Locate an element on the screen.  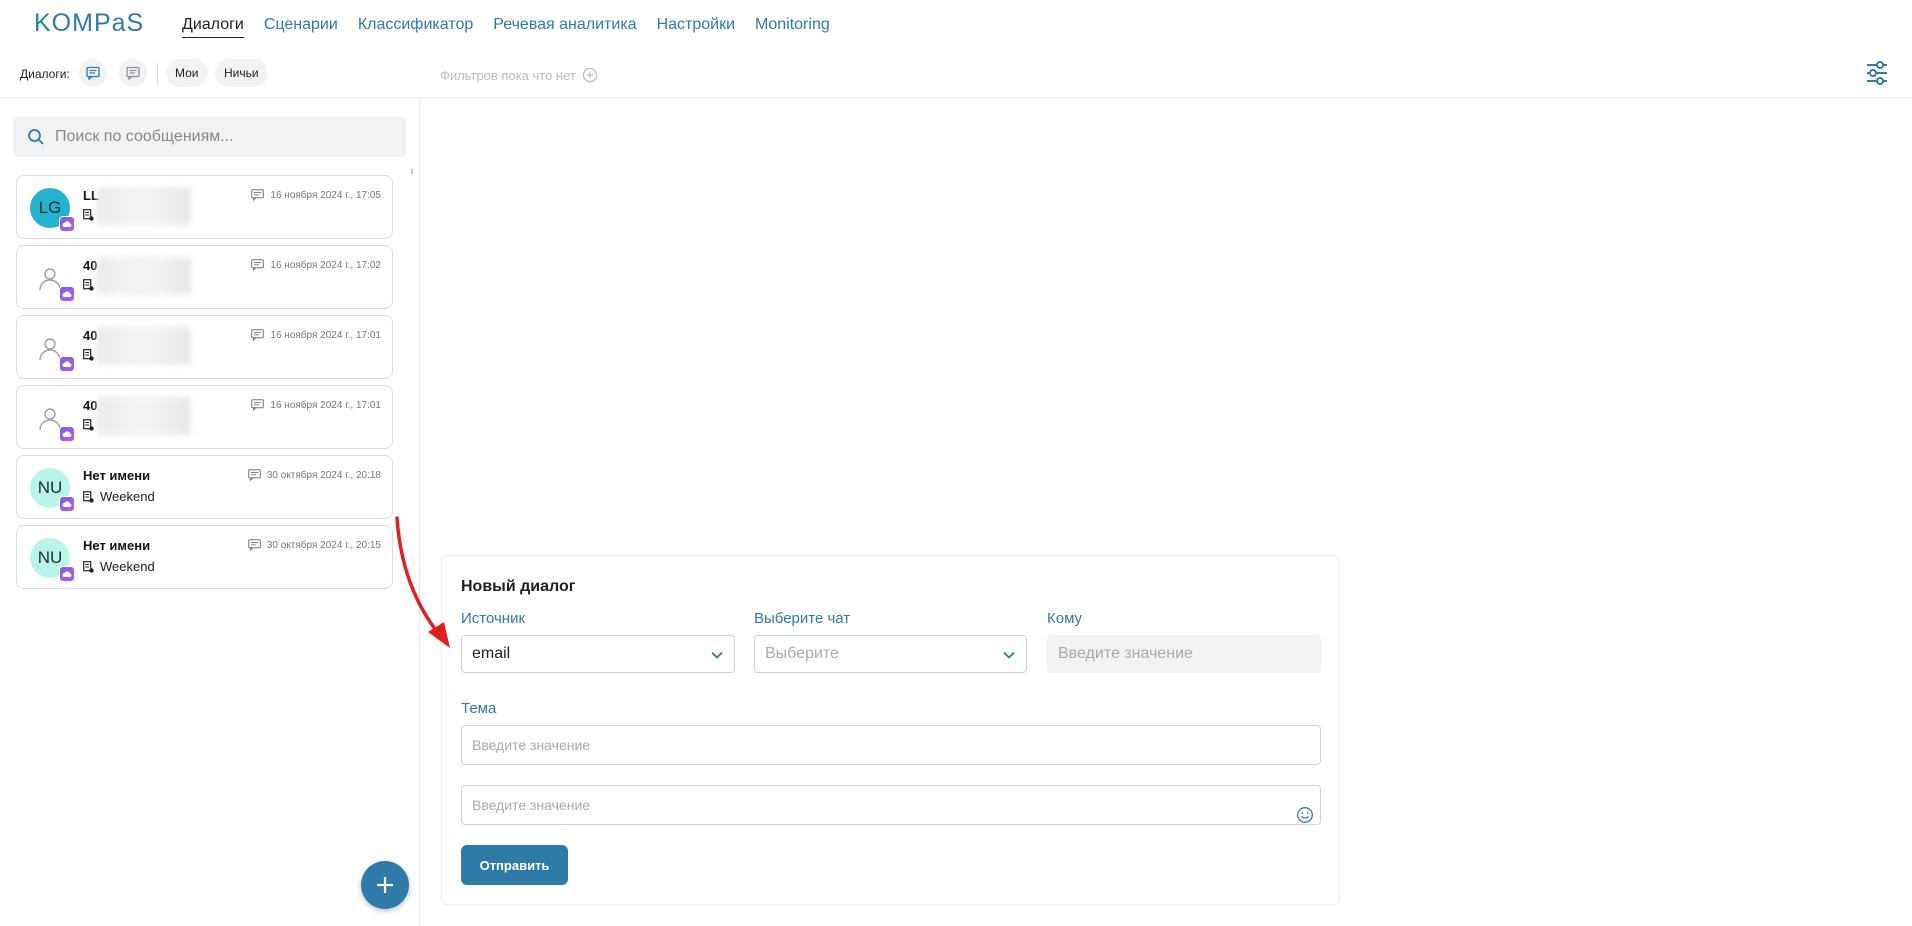
subject-input is located at coordinates (891, 745).